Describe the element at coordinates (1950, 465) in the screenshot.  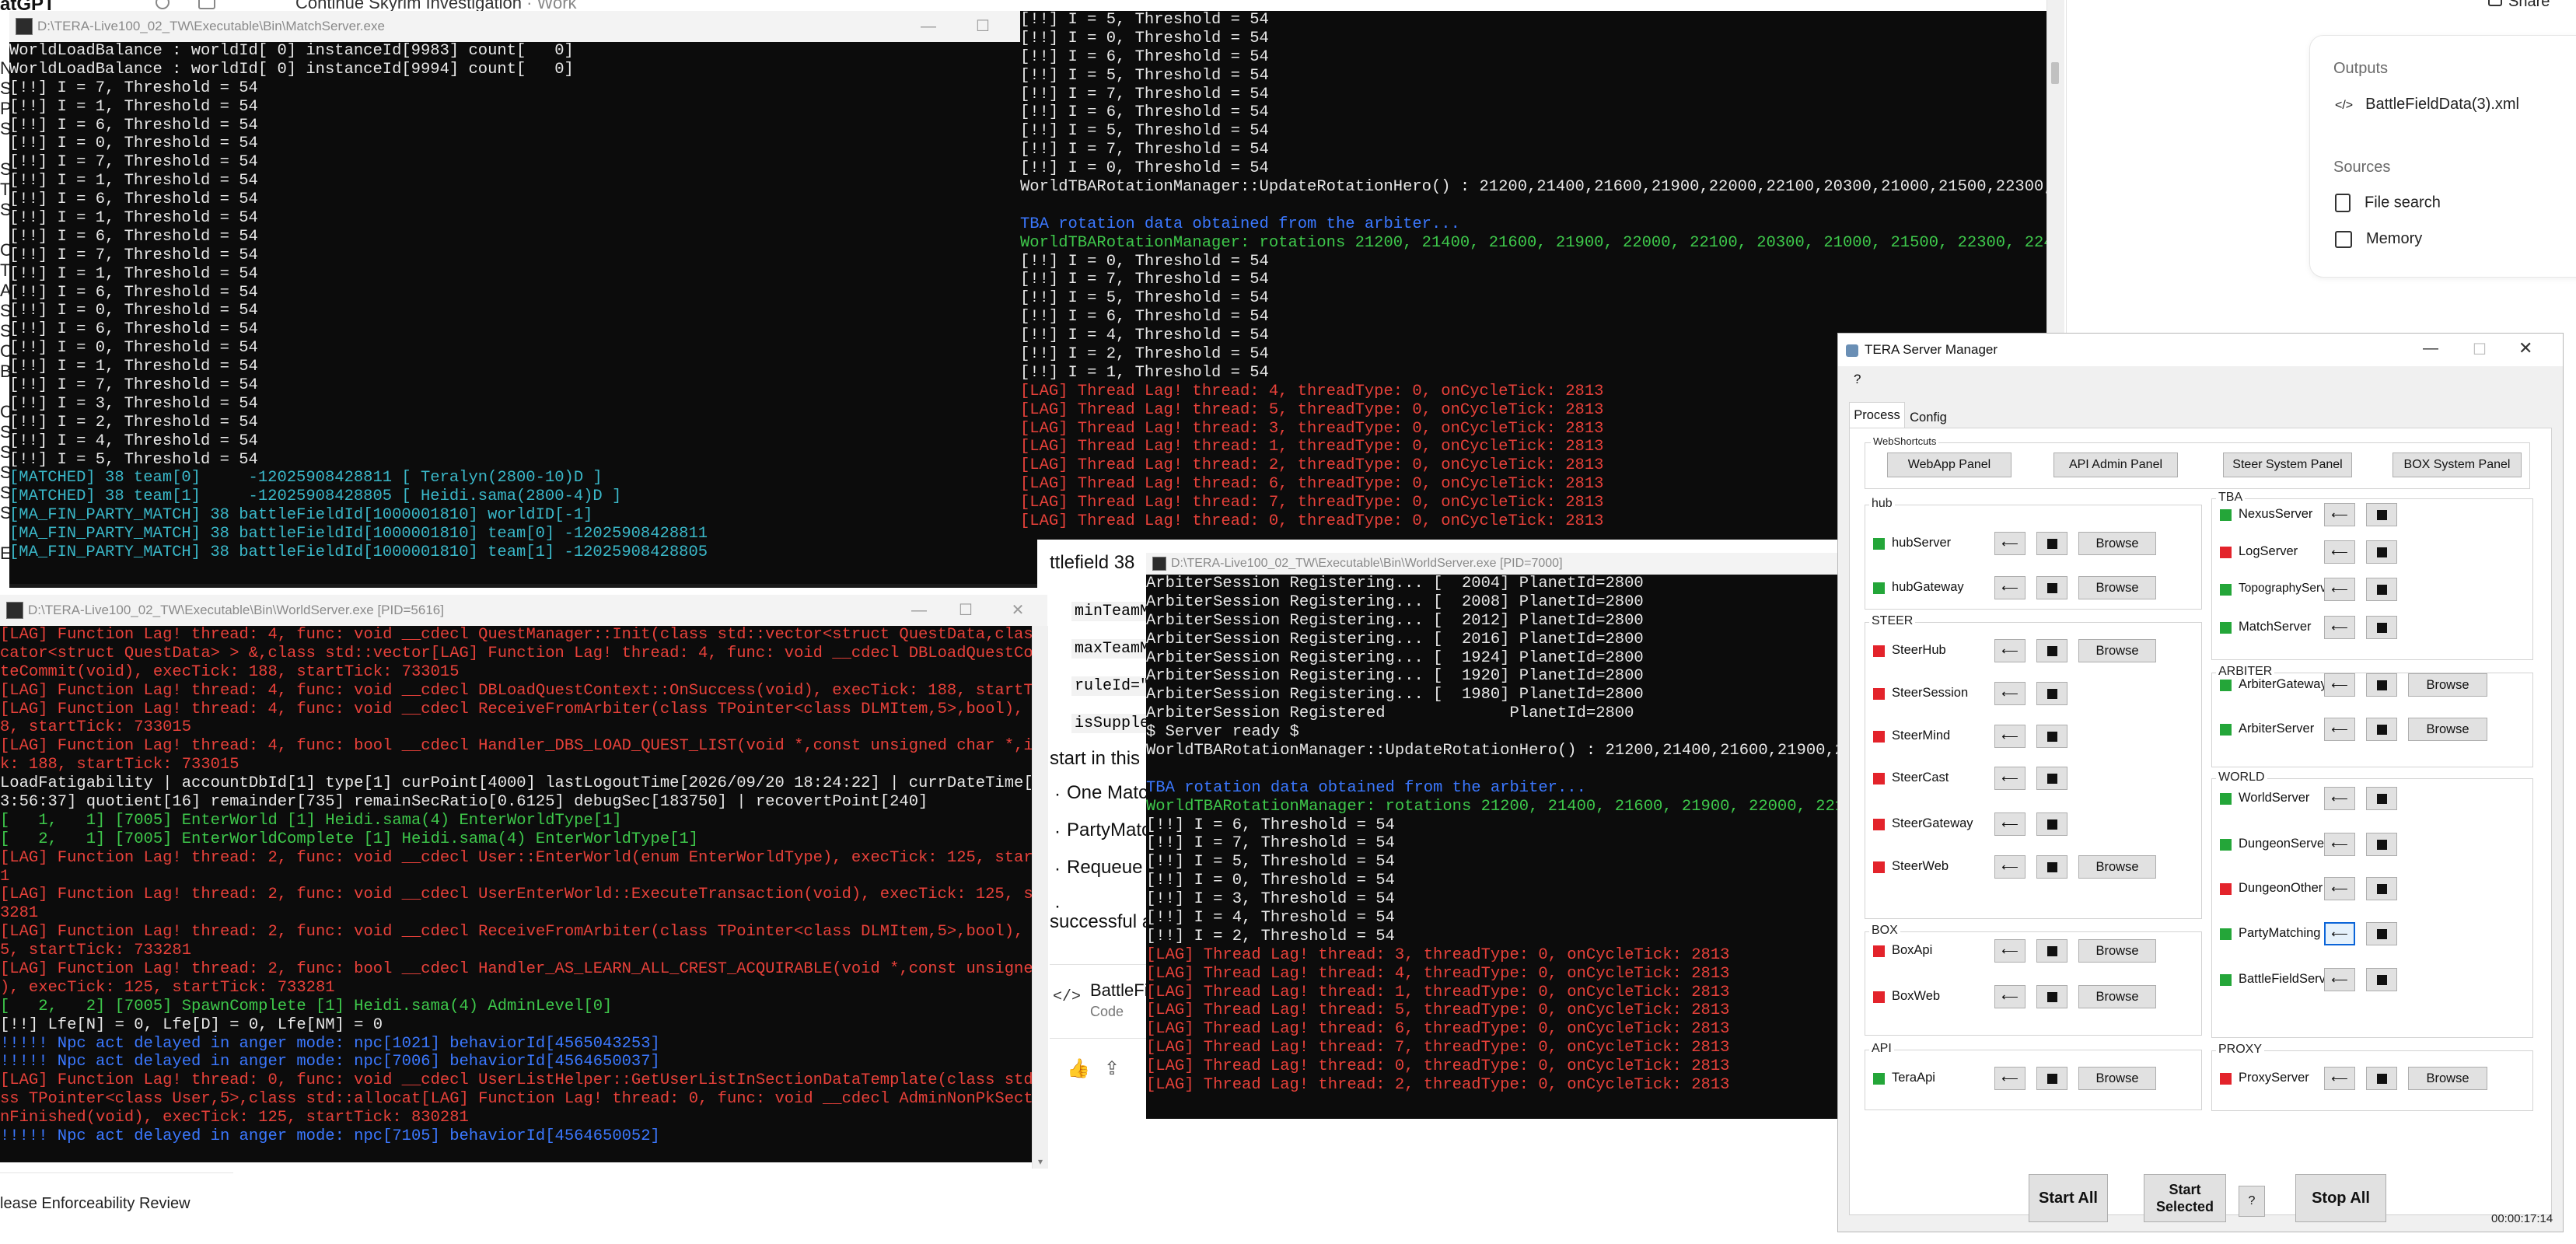
I see `webapp-panel-button: WebApp Panel` at that location.